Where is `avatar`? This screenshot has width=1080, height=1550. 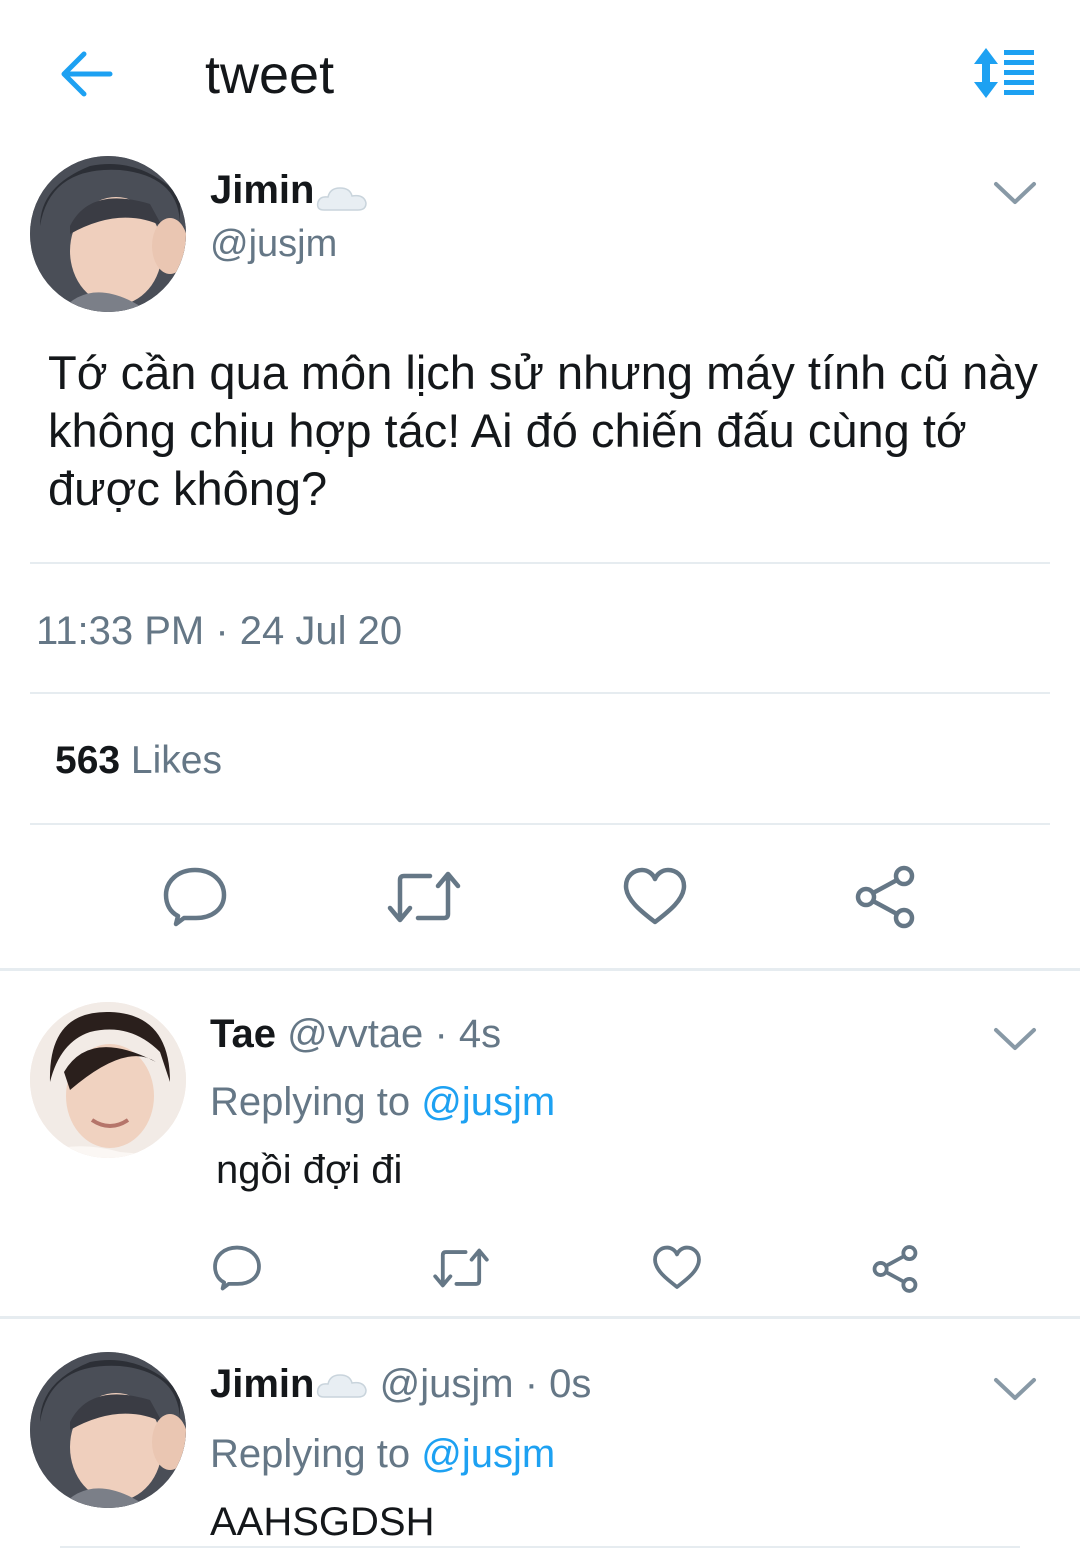 avatar is located at coordinates (108, 234).